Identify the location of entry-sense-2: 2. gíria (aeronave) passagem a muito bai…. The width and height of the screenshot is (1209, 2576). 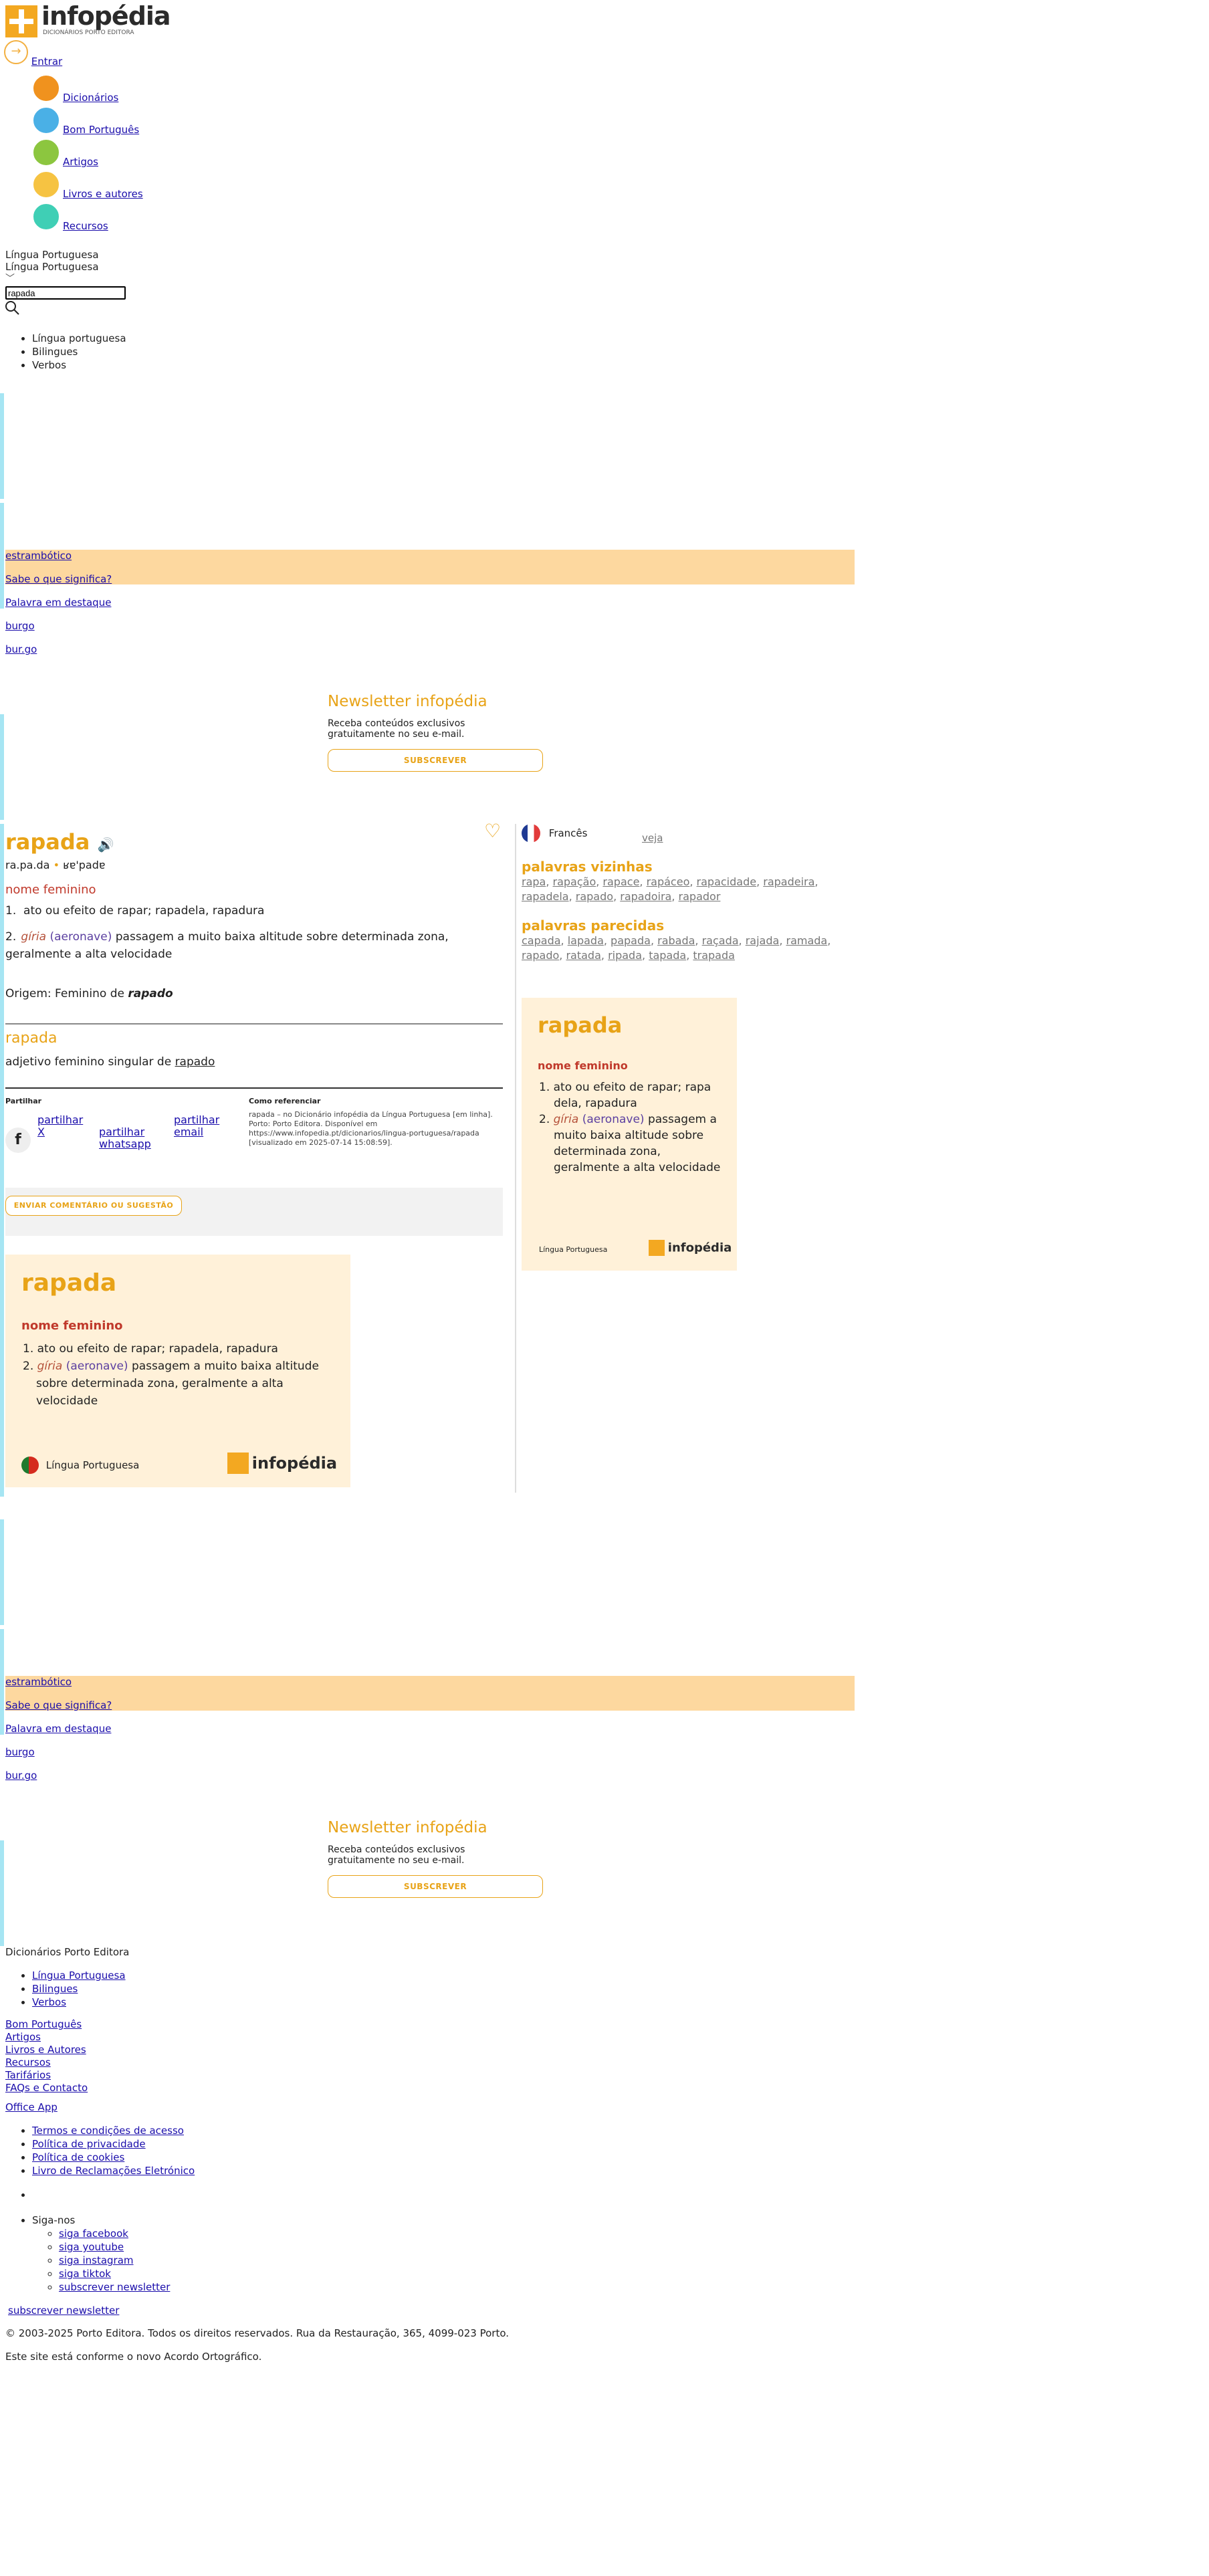
(227, 945).